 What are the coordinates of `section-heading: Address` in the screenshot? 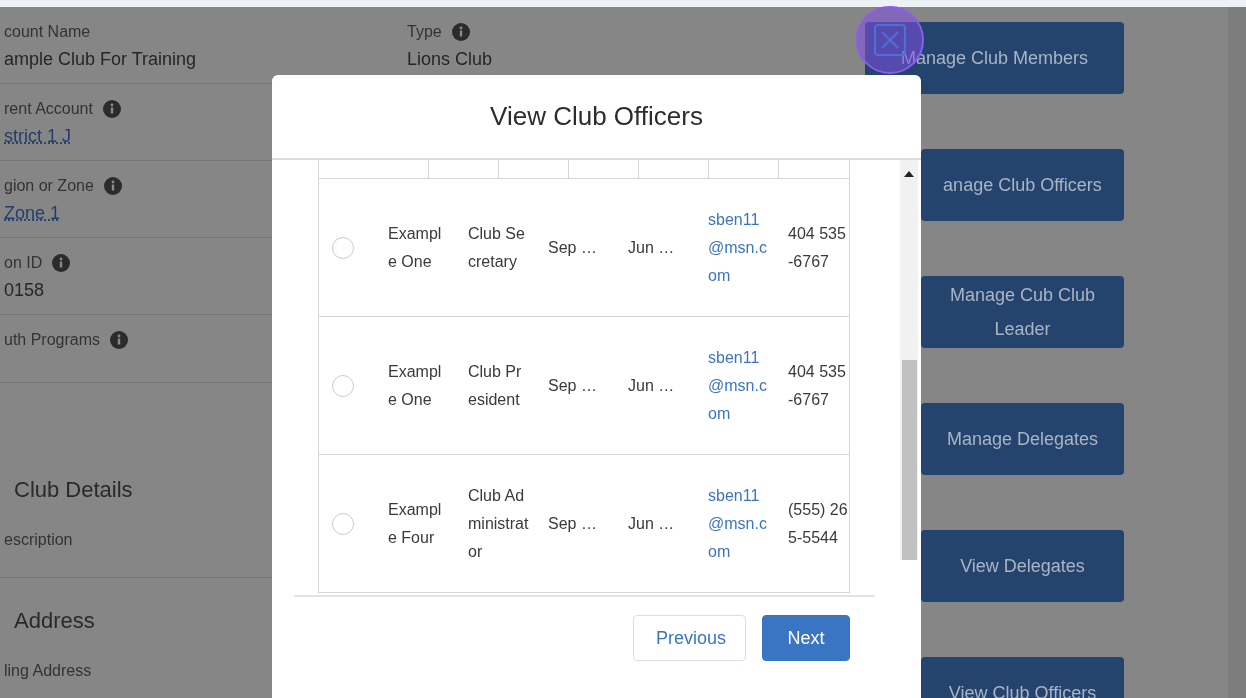 It's located at (54, 621).